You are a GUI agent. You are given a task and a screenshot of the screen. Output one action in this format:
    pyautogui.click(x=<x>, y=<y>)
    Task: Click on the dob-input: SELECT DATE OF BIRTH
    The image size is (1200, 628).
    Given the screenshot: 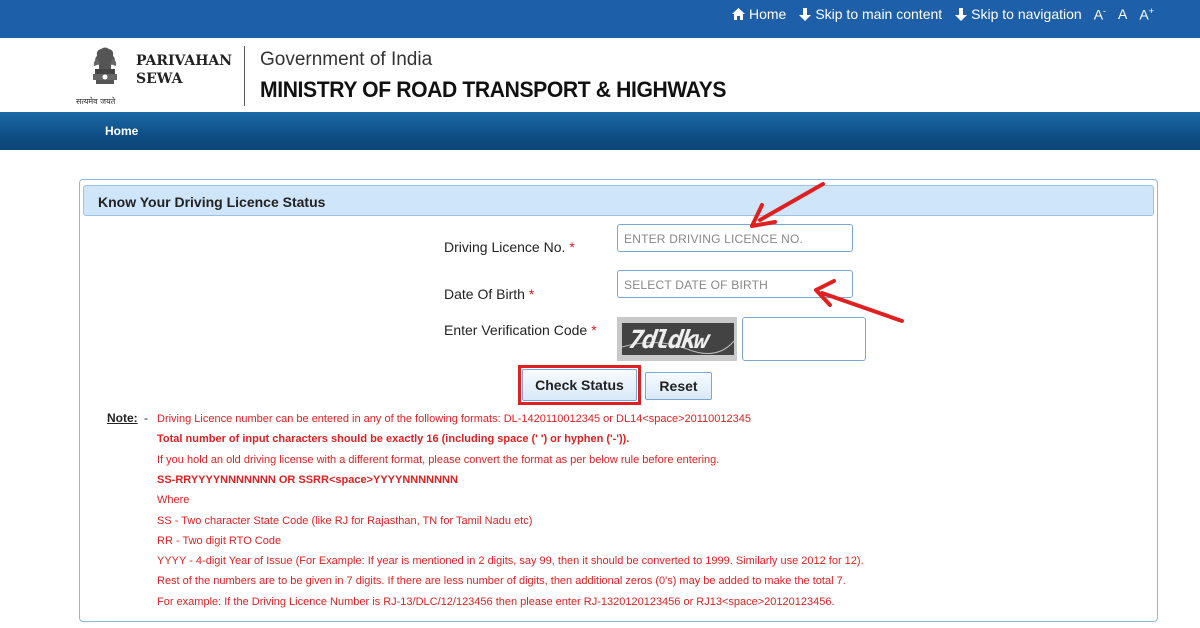 What is the action you would take?
    pyautogui.click(x=735, y=284)
    